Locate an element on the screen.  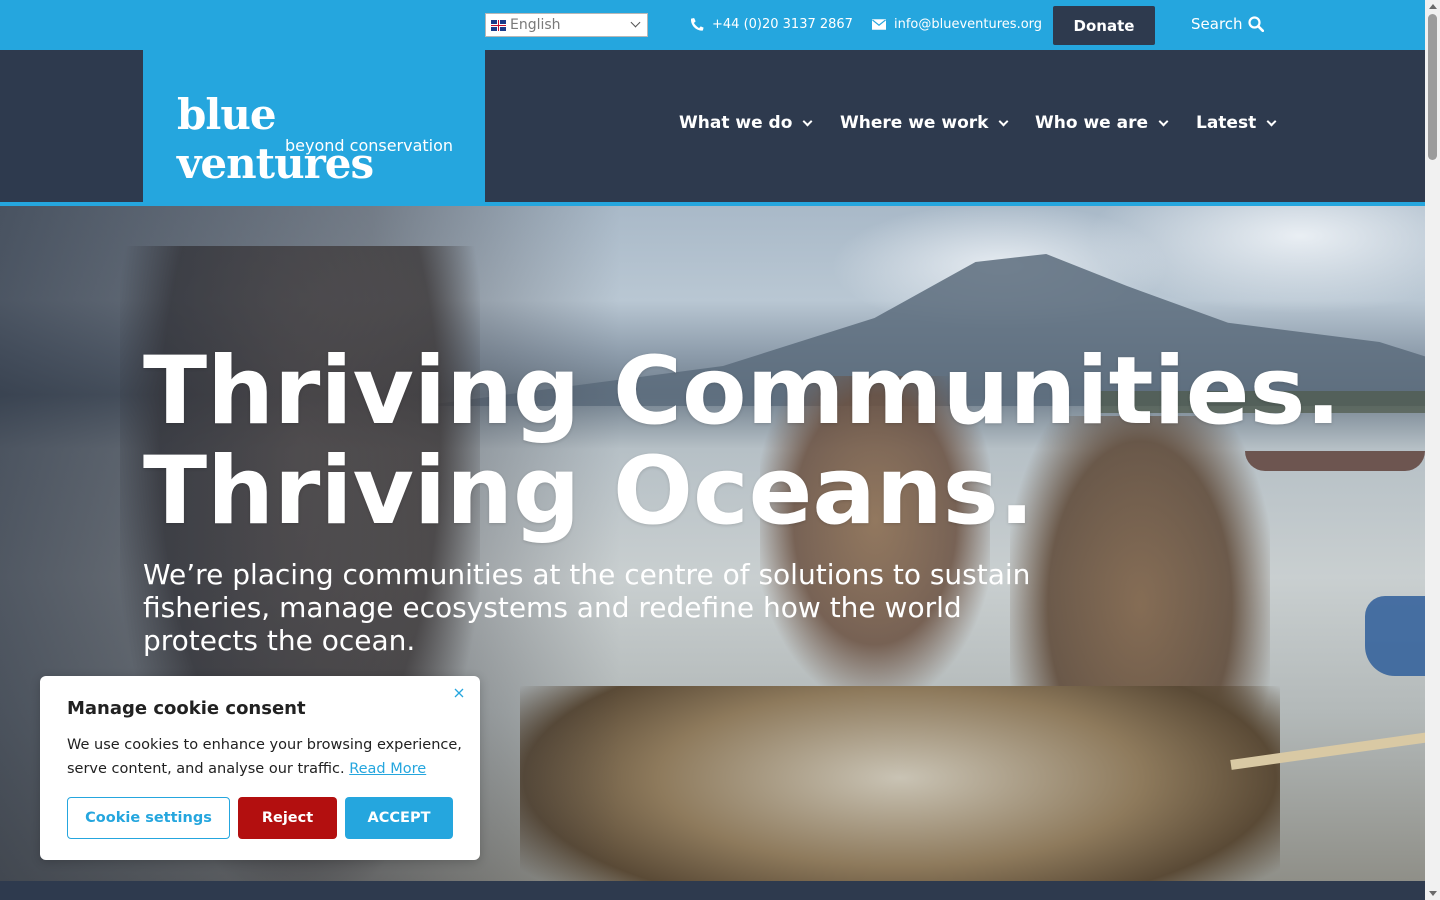
scroll-up-icon is located at coordinates (1433, 6).